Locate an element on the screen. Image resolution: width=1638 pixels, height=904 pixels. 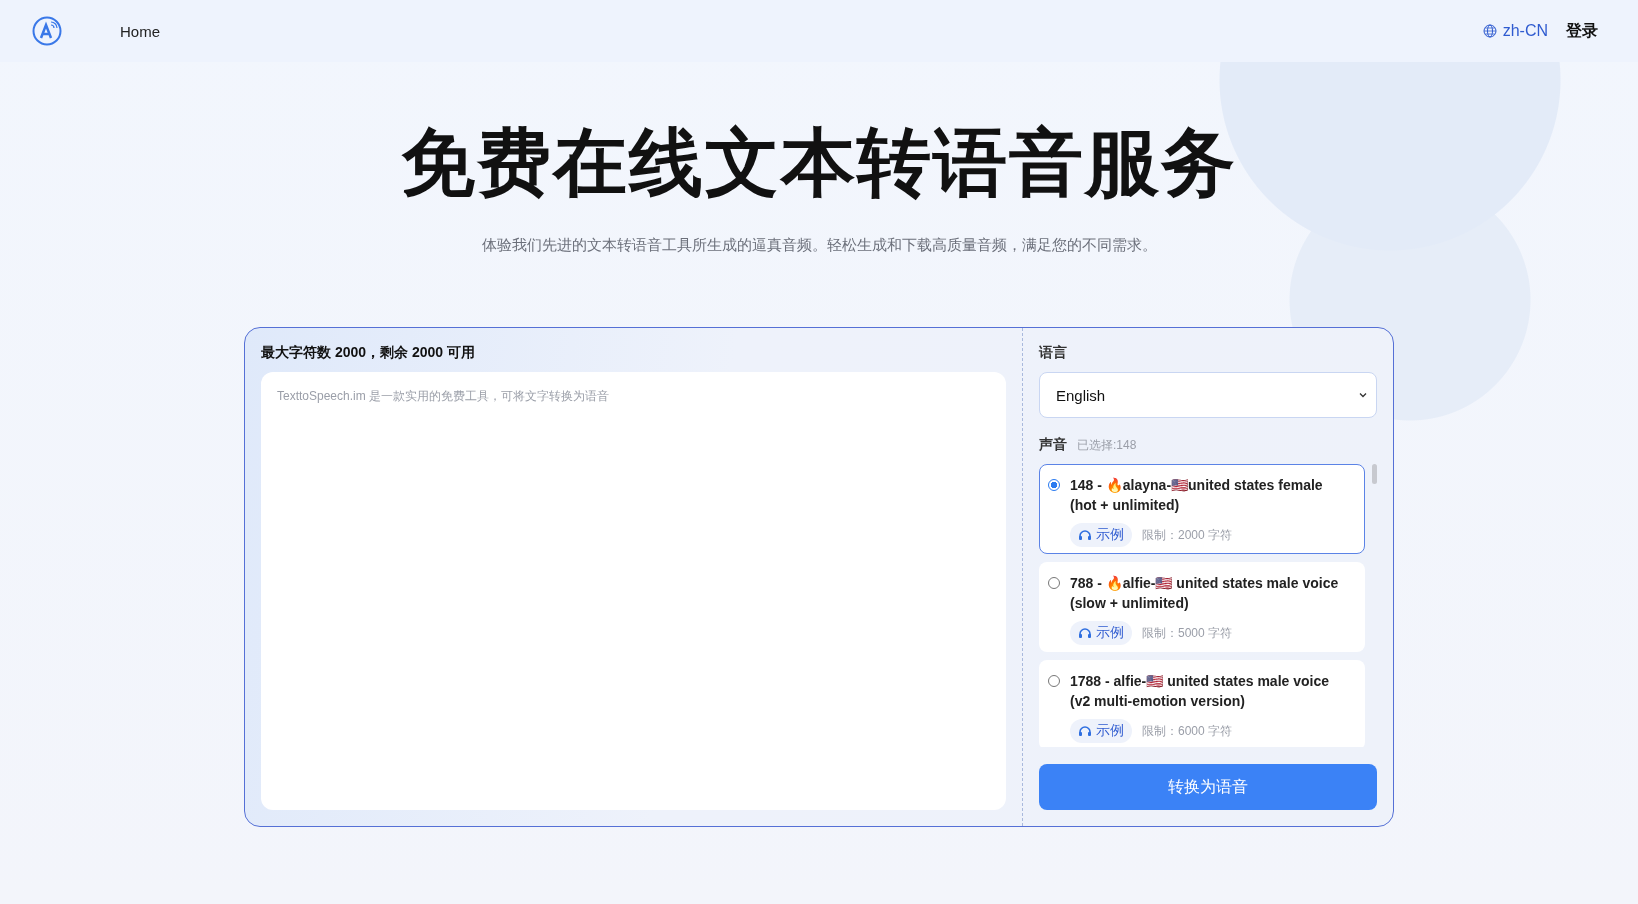
globe-icon is located at coordinates (1489, 31).